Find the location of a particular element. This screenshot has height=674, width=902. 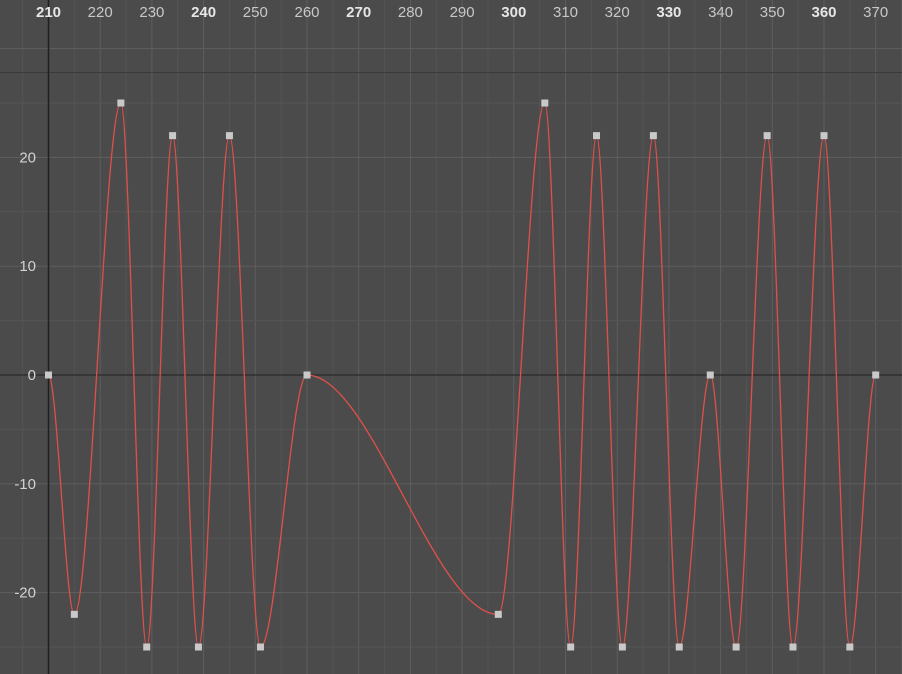

frame-tick-label: 230 is located at coordinates (151, 12).